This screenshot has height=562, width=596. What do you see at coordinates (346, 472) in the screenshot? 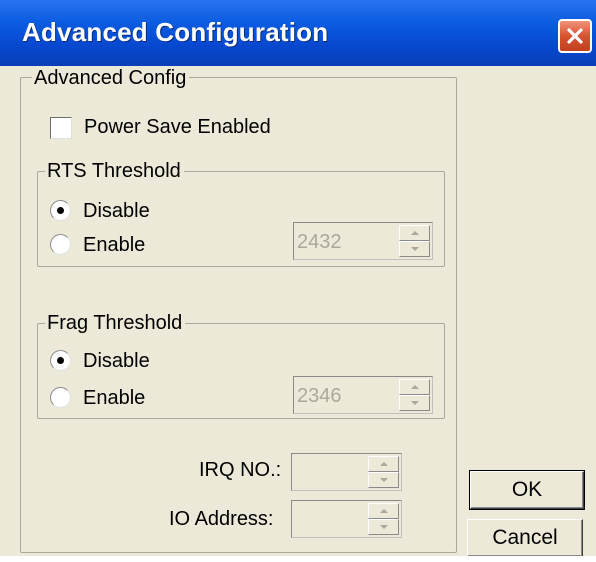
I see `irq-field` at bounding box center [346, 472].